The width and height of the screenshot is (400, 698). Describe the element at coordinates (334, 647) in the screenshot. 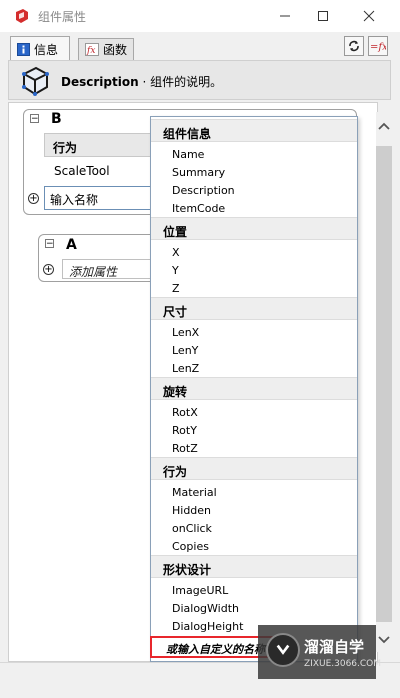

I see `watermark-text: 溜溜自学` at that location.